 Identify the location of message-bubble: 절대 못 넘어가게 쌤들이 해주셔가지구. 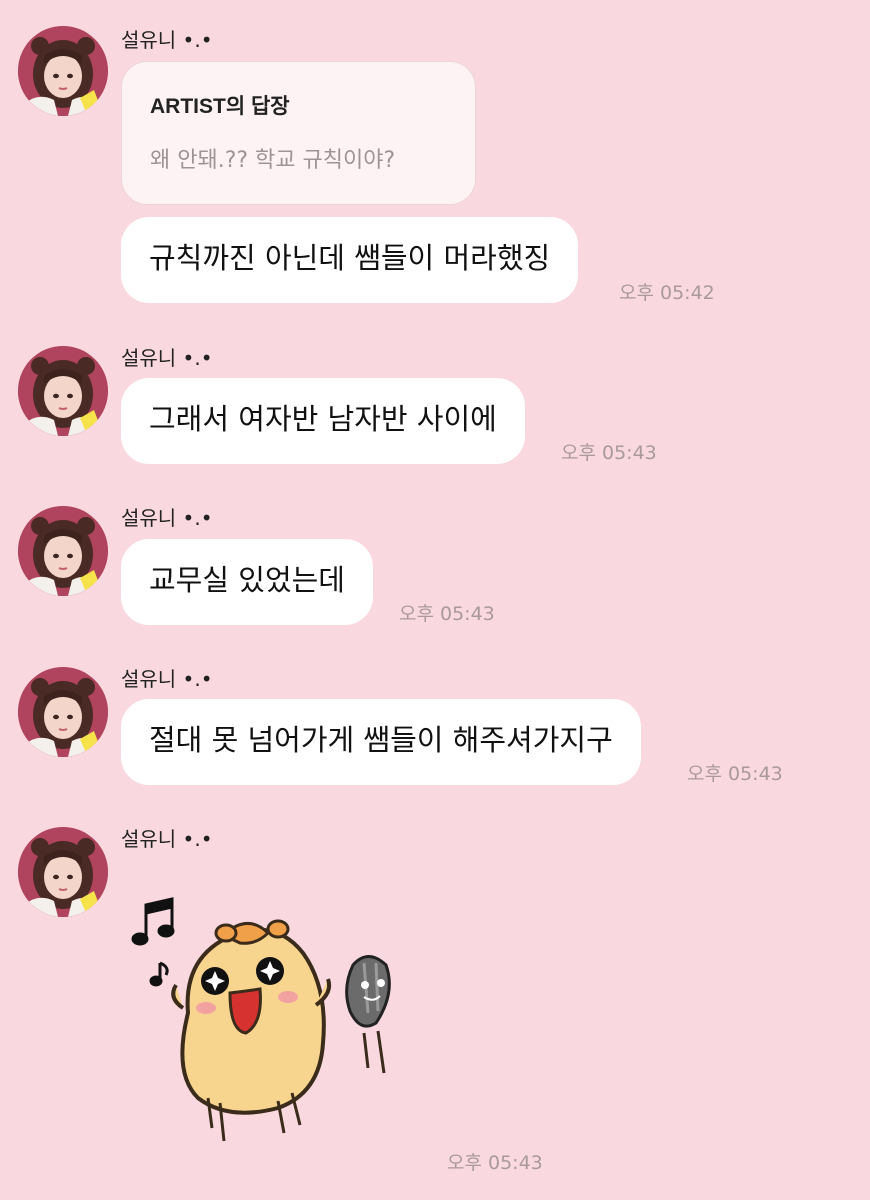
(381, 742).